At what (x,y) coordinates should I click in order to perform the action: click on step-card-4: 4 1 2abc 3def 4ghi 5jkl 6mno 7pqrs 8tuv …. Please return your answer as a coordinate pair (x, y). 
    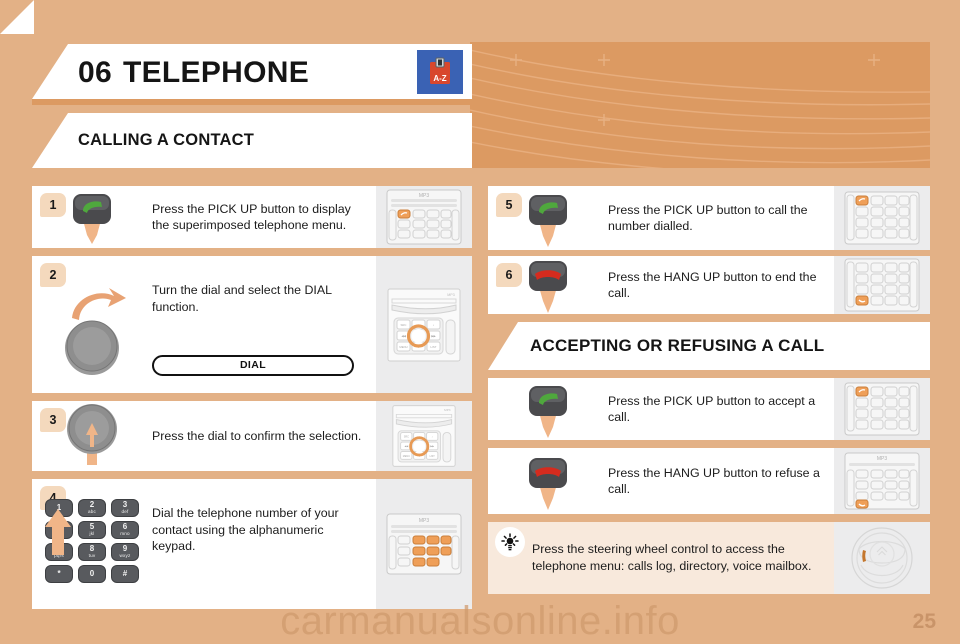
    Looking at the image, I should click on (252, 544).